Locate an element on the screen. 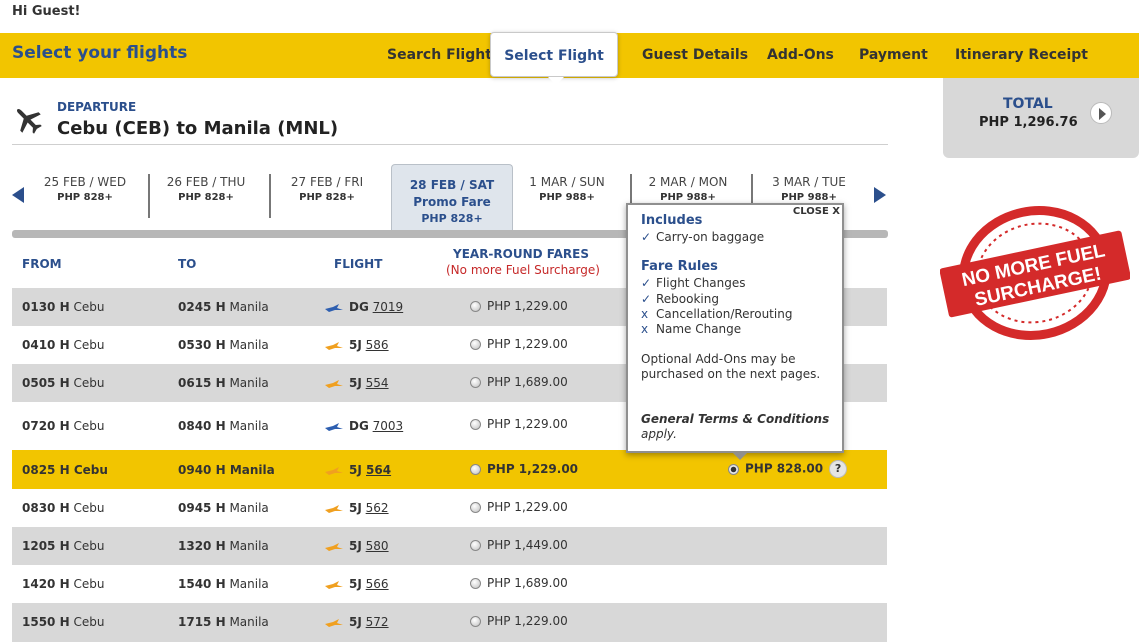 The image size is (1139, 642). dep-time: 0505 H is located at coordinates (46, 383).